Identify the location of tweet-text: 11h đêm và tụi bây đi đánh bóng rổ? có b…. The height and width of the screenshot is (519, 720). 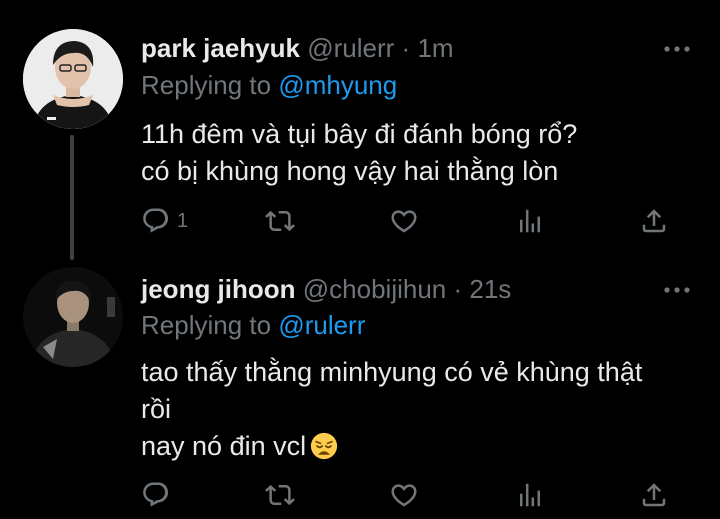
(421, 153).